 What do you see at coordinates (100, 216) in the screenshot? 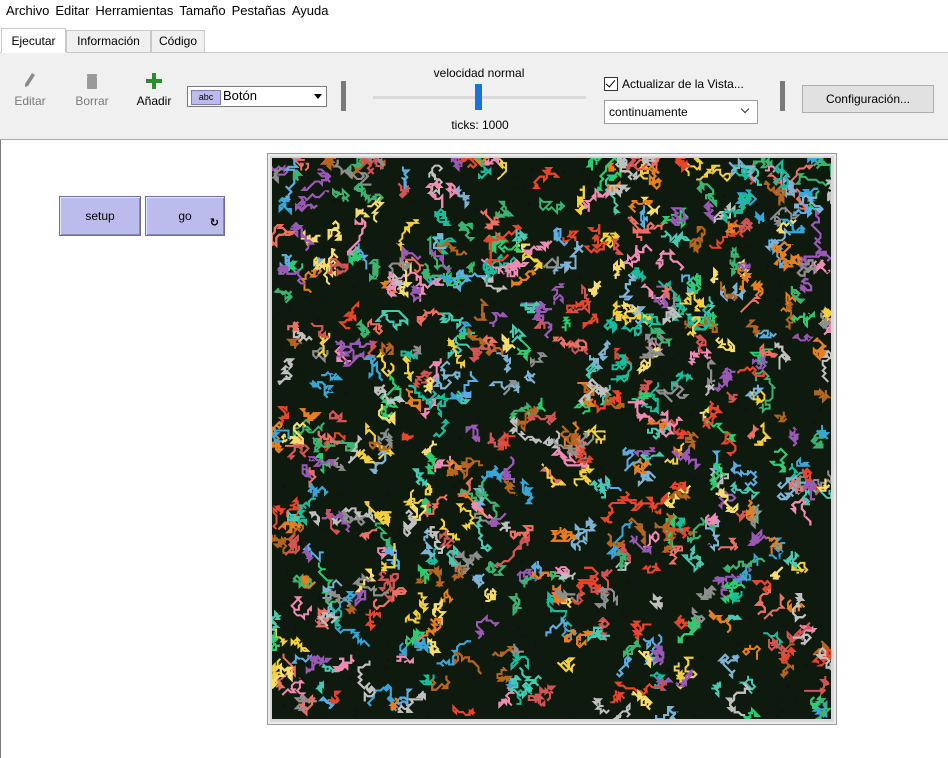
I see `setup-button: setup` at bounding box center [100, 216].